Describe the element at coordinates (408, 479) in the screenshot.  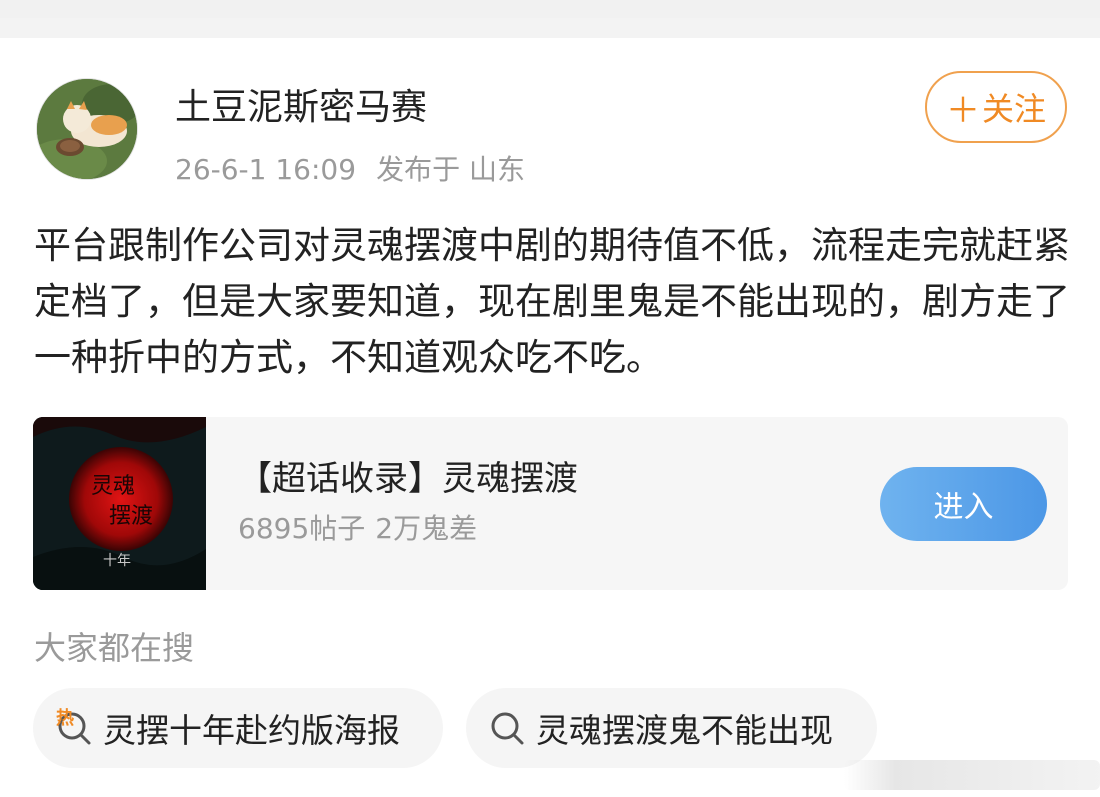
I see `topic-title: 【超话收录】灵魂摆渡` at that location.